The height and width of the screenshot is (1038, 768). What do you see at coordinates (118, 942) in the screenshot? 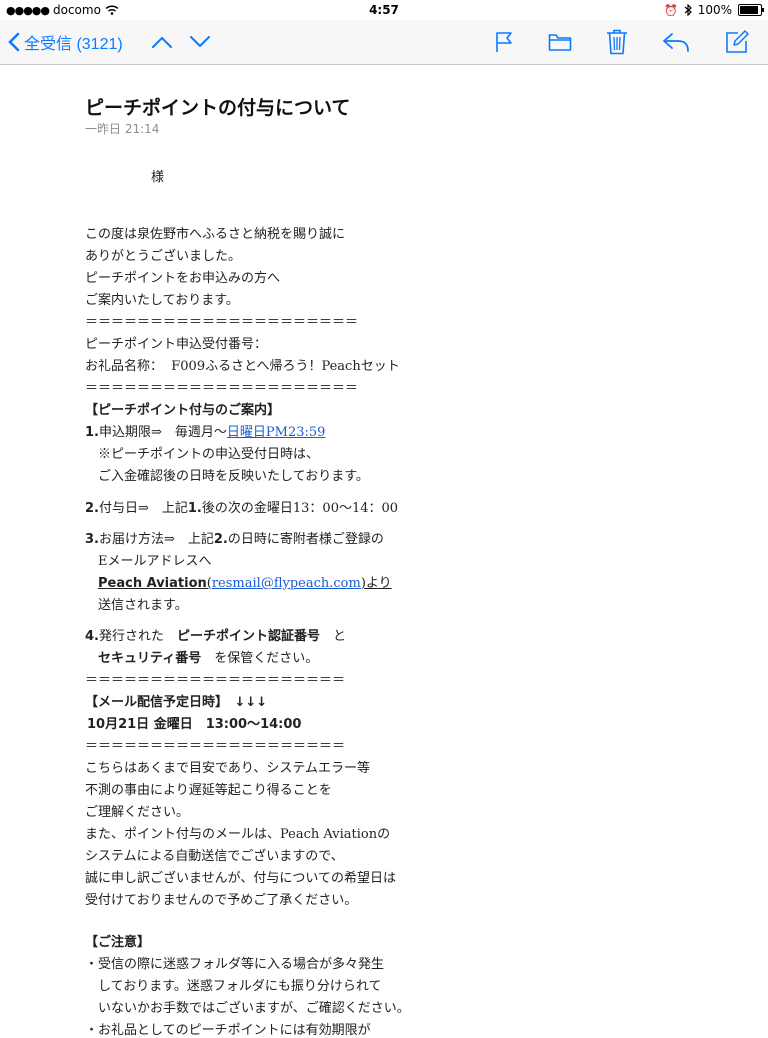
I see `section-header: 【ご注意】` at bounding box center [118, 942].